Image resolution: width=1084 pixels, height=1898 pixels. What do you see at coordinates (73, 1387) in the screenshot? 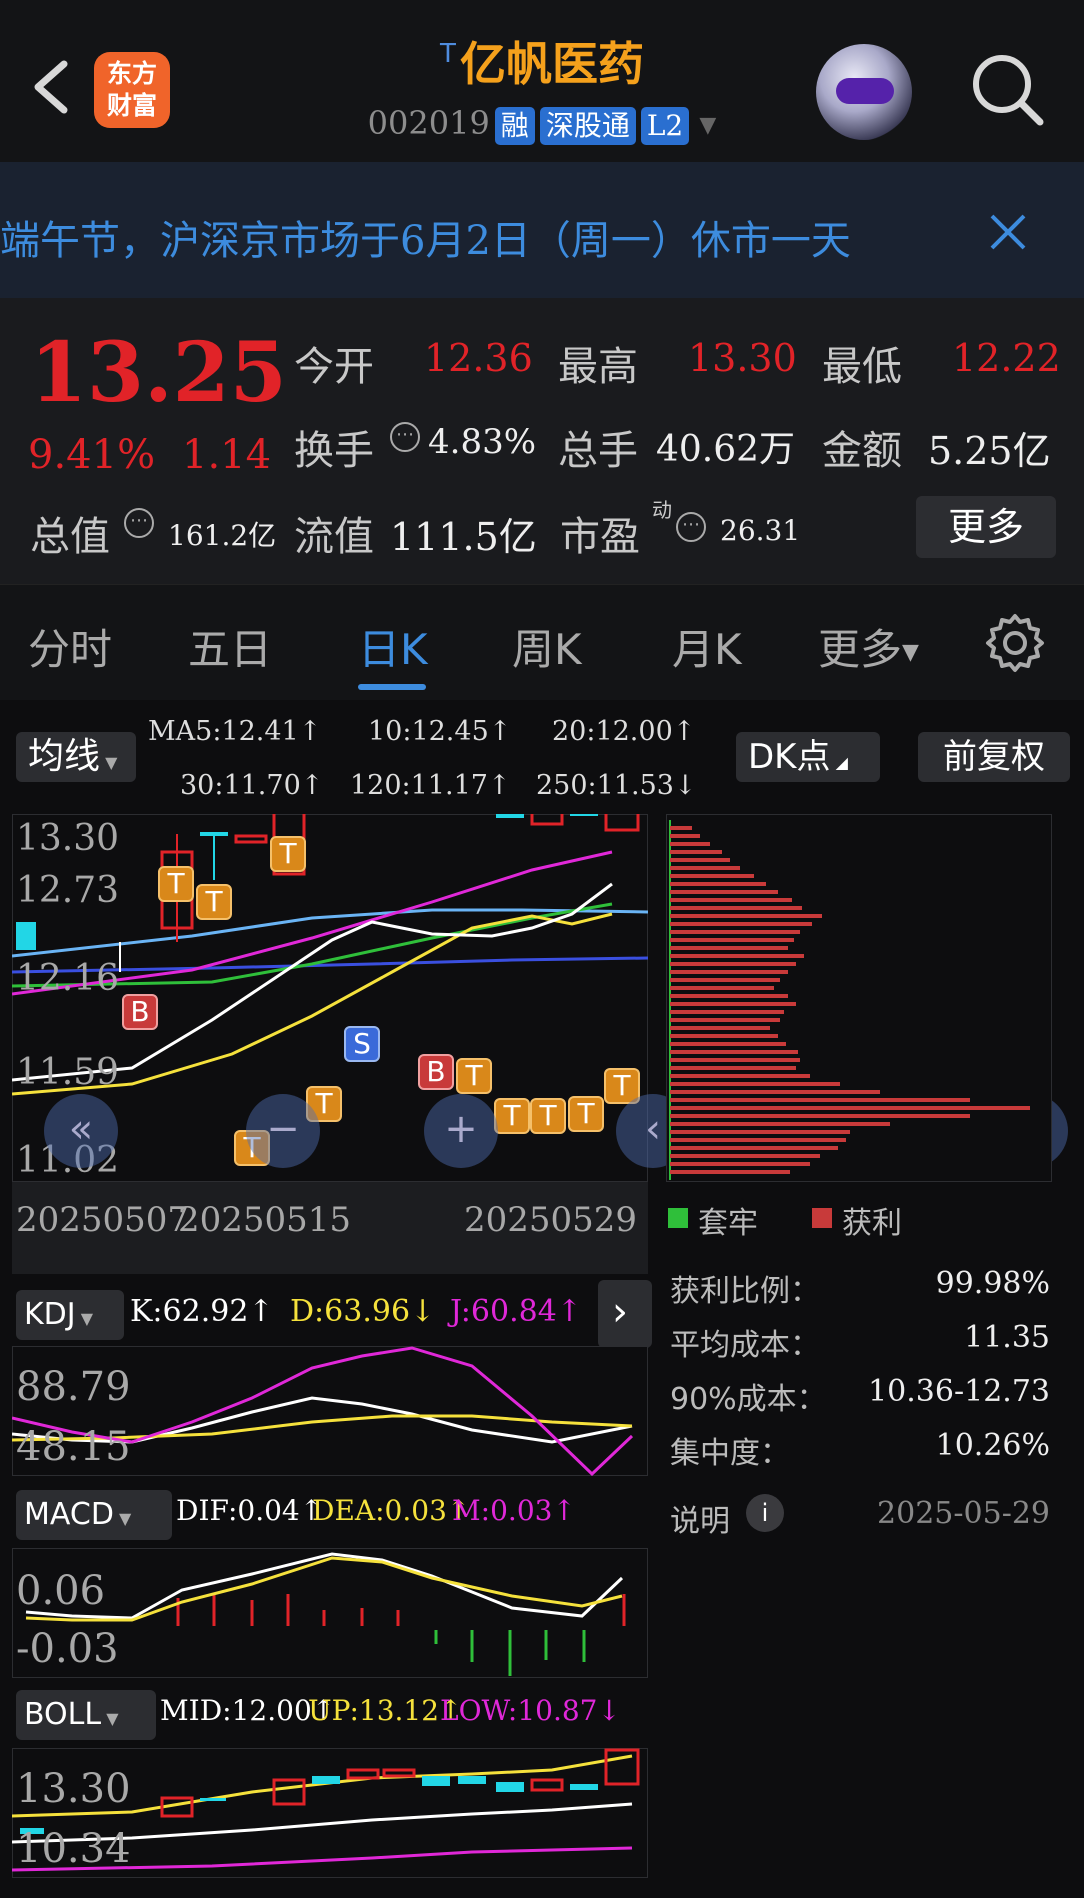
I see `kdj-axis-top: 88.79` at bounding box center [73, 1387].